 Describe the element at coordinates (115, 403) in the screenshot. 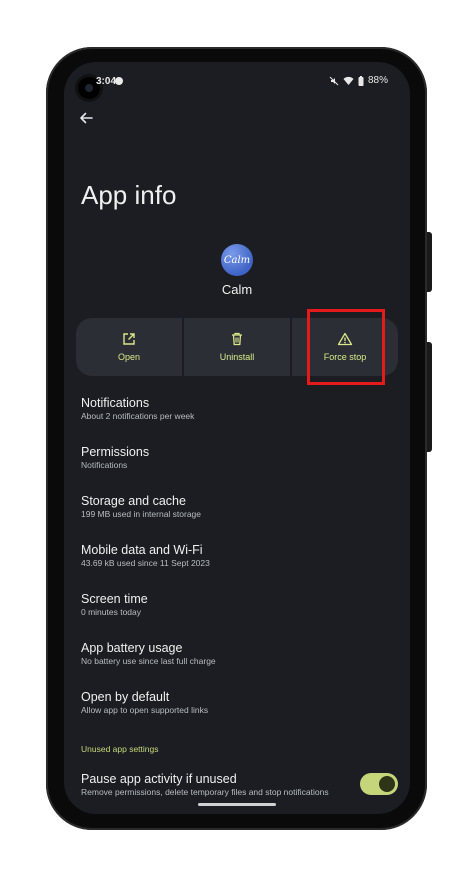

I see `setting-title: Notifications` at that location.